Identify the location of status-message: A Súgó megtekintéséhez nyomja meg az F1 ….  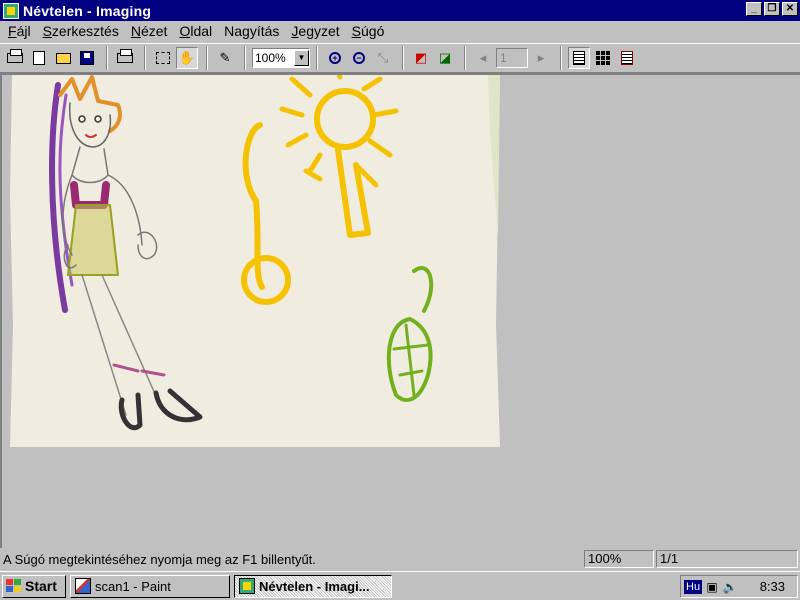
(159, 559).